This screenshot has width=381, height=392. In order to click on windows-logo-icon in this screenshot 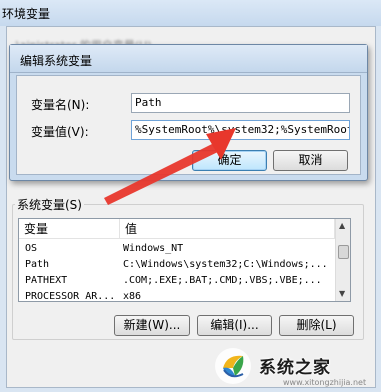, I will do `click(233, 366)`.